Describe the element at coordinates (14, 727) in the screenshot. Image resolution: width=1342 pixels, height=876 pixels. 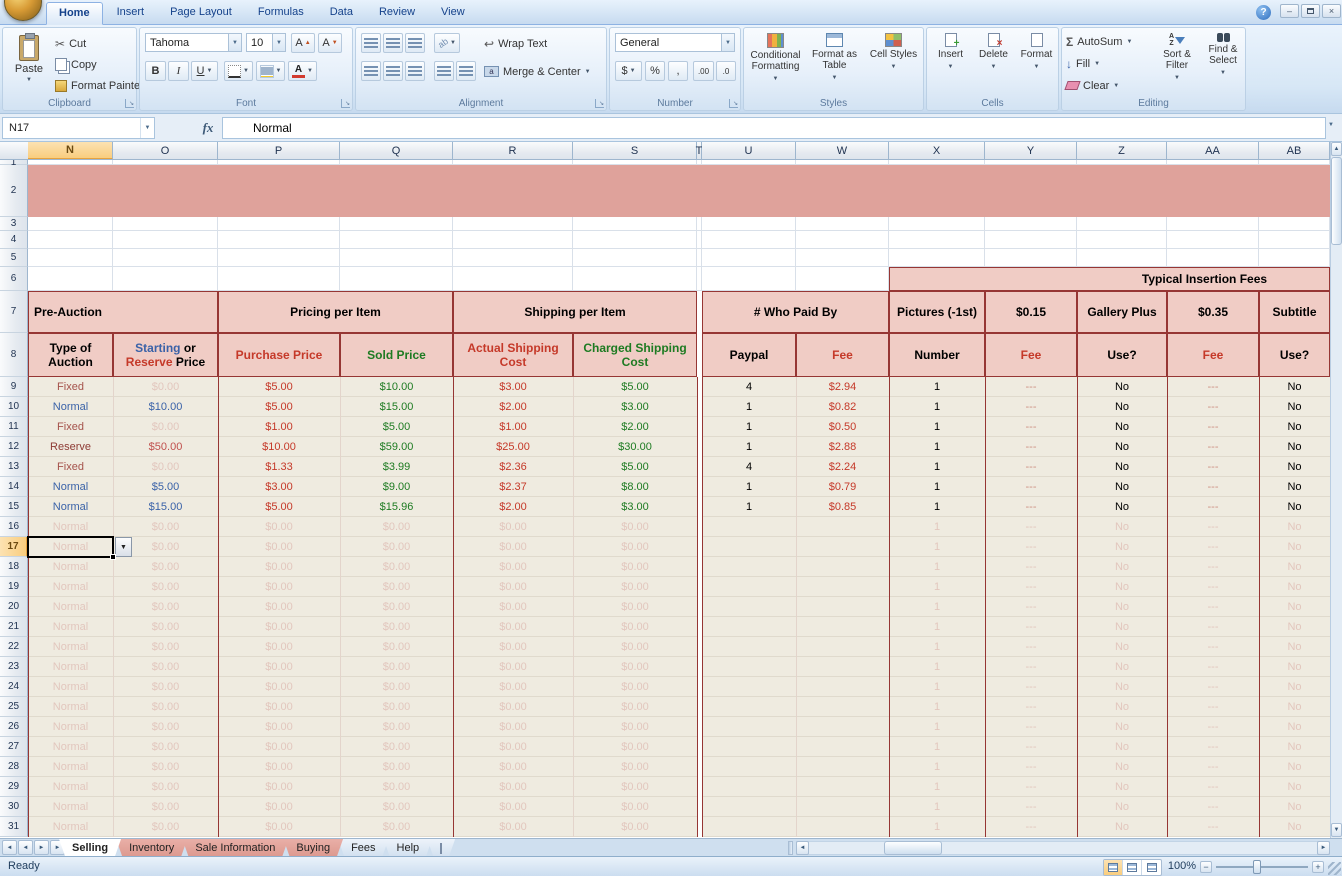
I see `row-header-26: 26` at that location.